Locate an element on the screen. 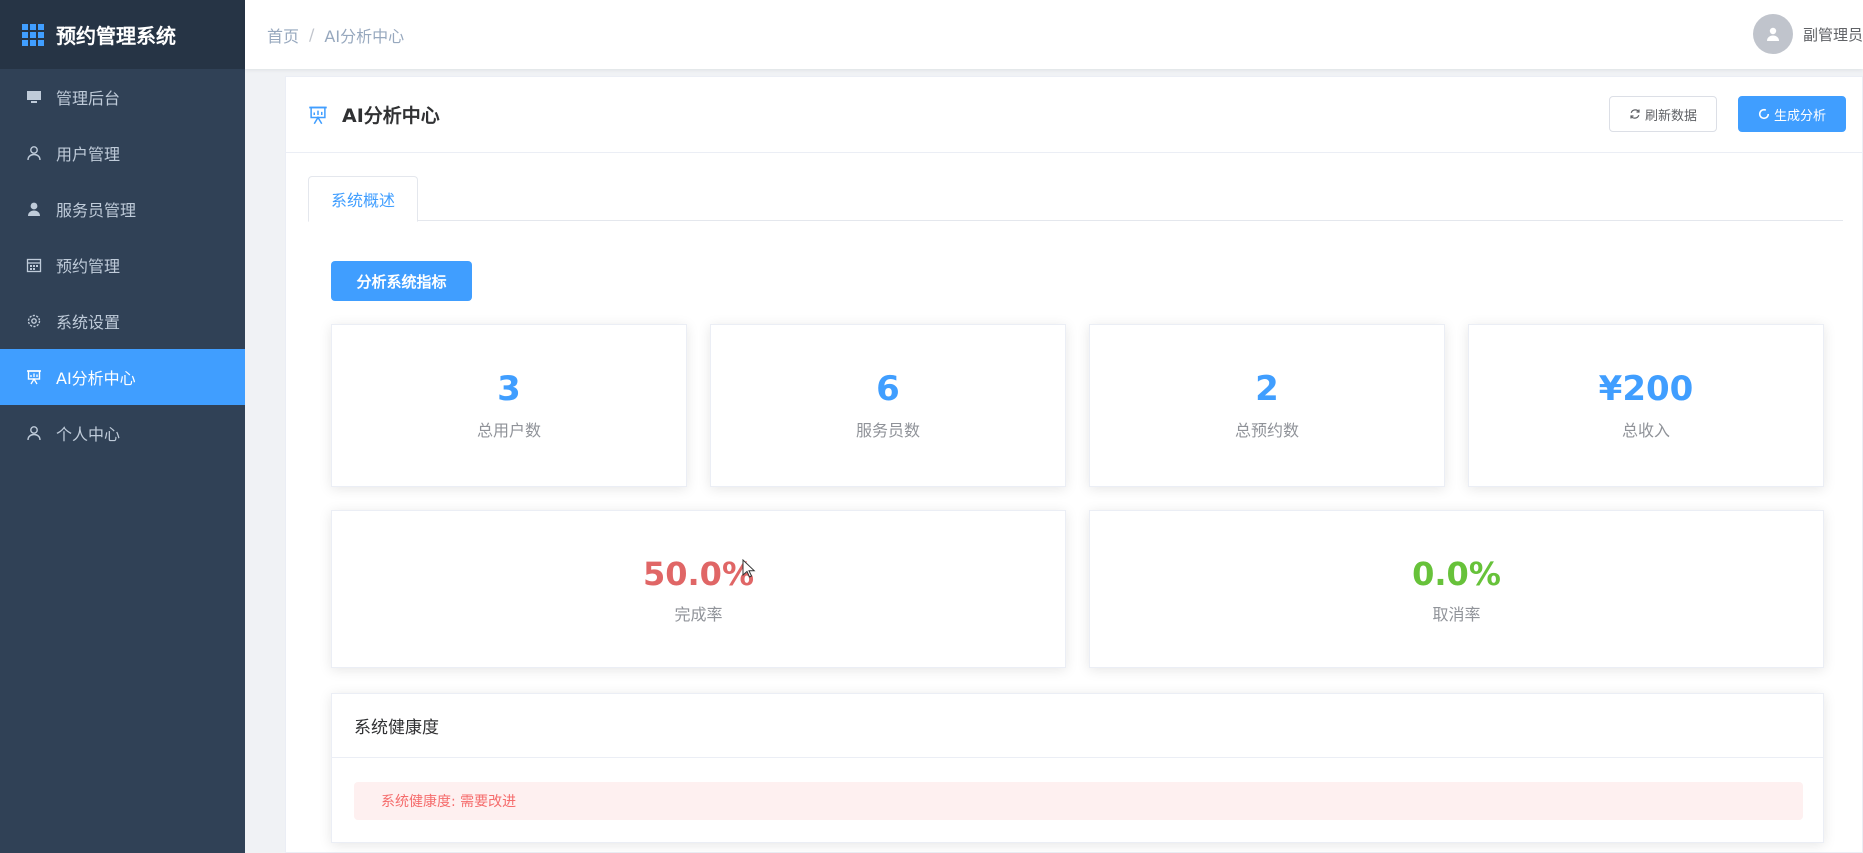  stat-card-total-revenue: ¥200 总收入 is located at coordinates (1646, 405).